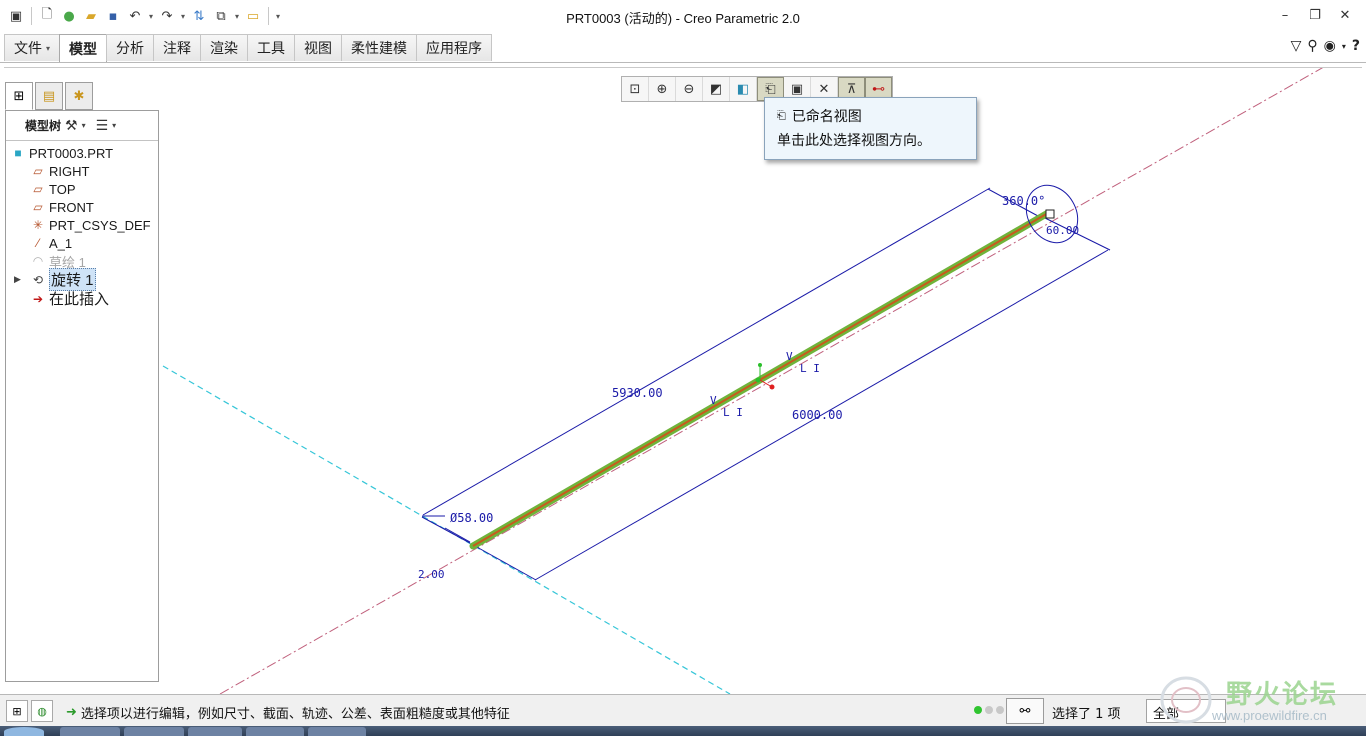 This screenshot has height=736, width=1366. I want to click on tab-label: 文件, so click(28, 49).